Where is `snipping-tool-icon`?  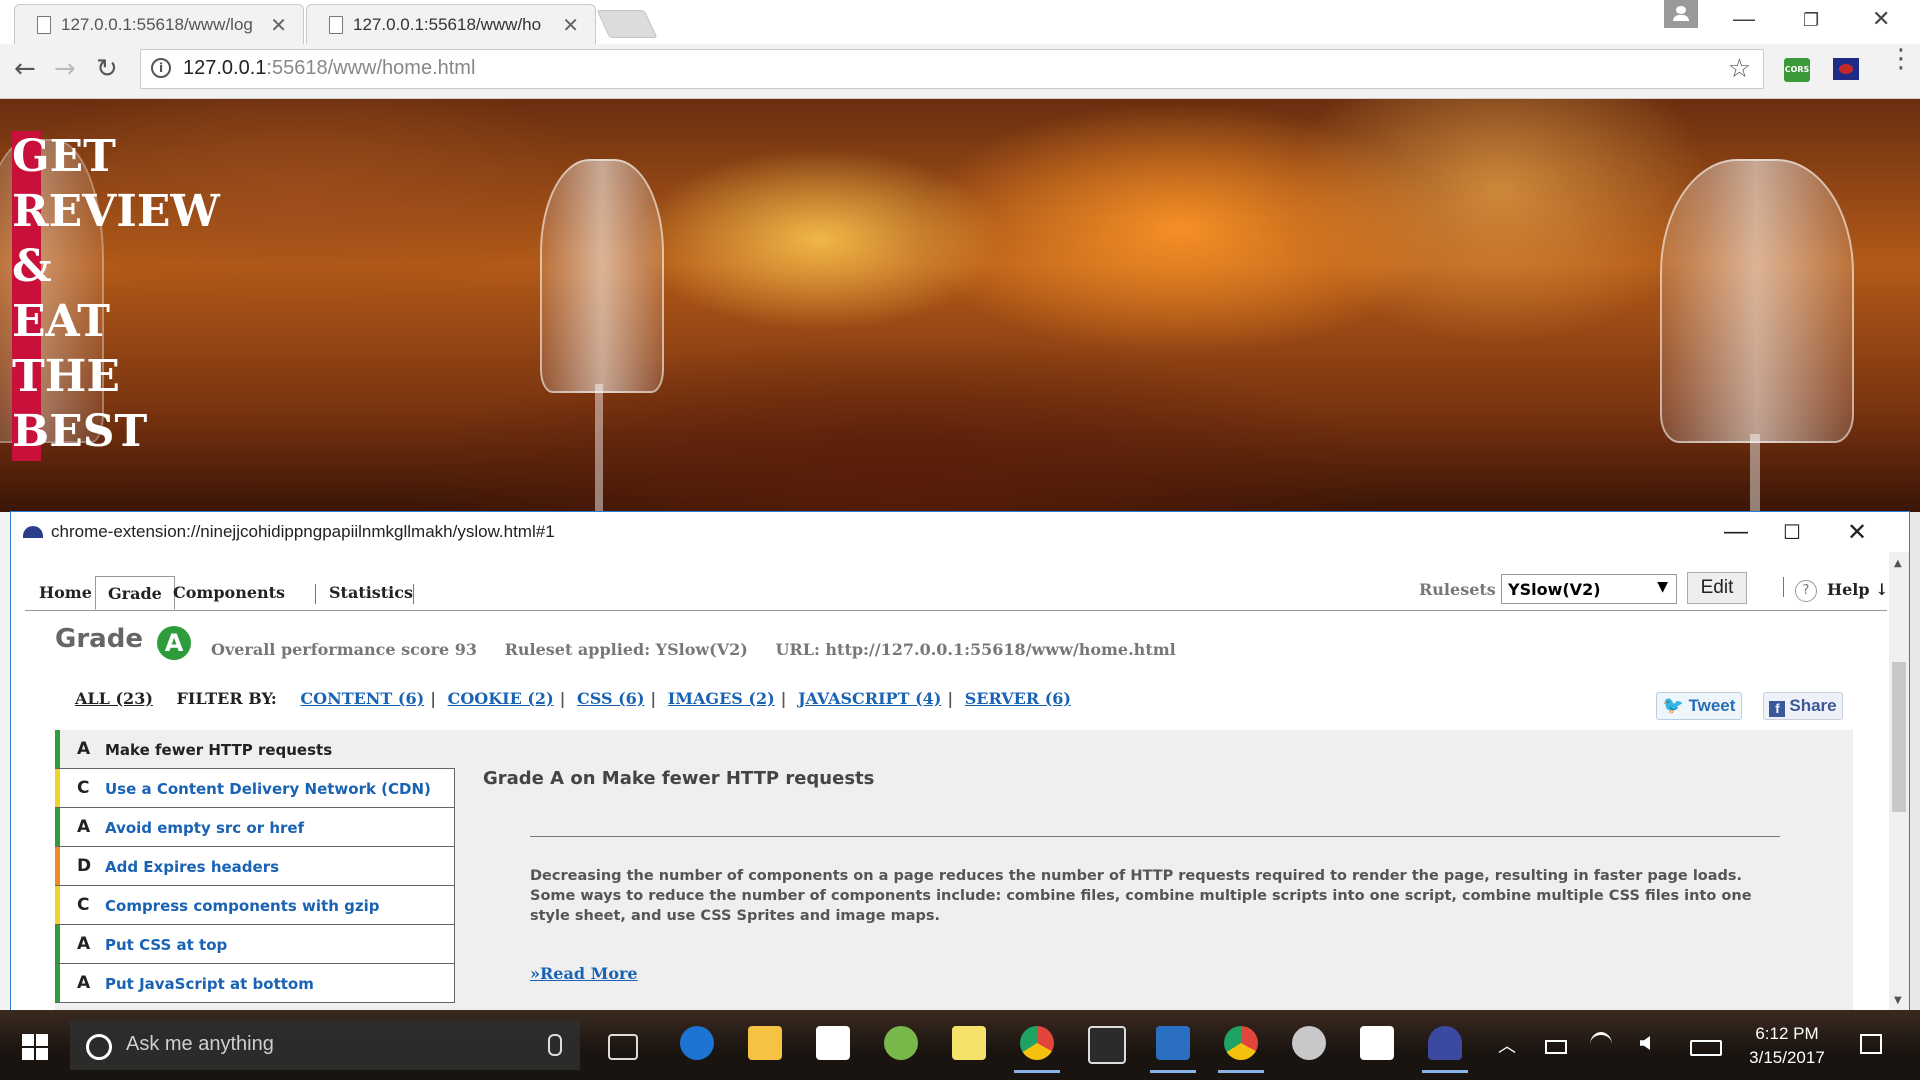
snipping-tool-icon is located at coordinates (1309, 1043).